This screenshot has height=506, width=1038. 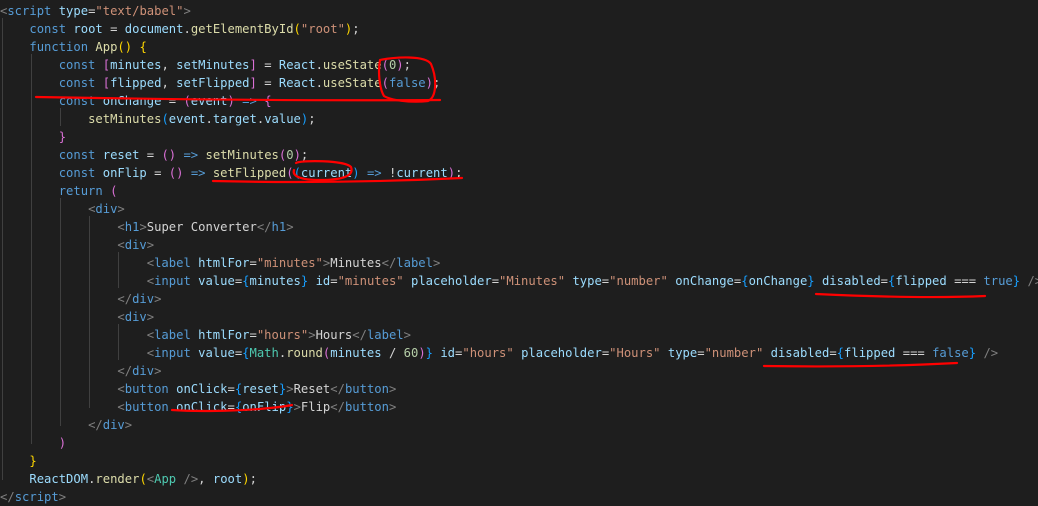 What do you see at coordinates (561, 353) in the screenshot?
I see `code-token: placeholder` at bounding box center [561, 353].